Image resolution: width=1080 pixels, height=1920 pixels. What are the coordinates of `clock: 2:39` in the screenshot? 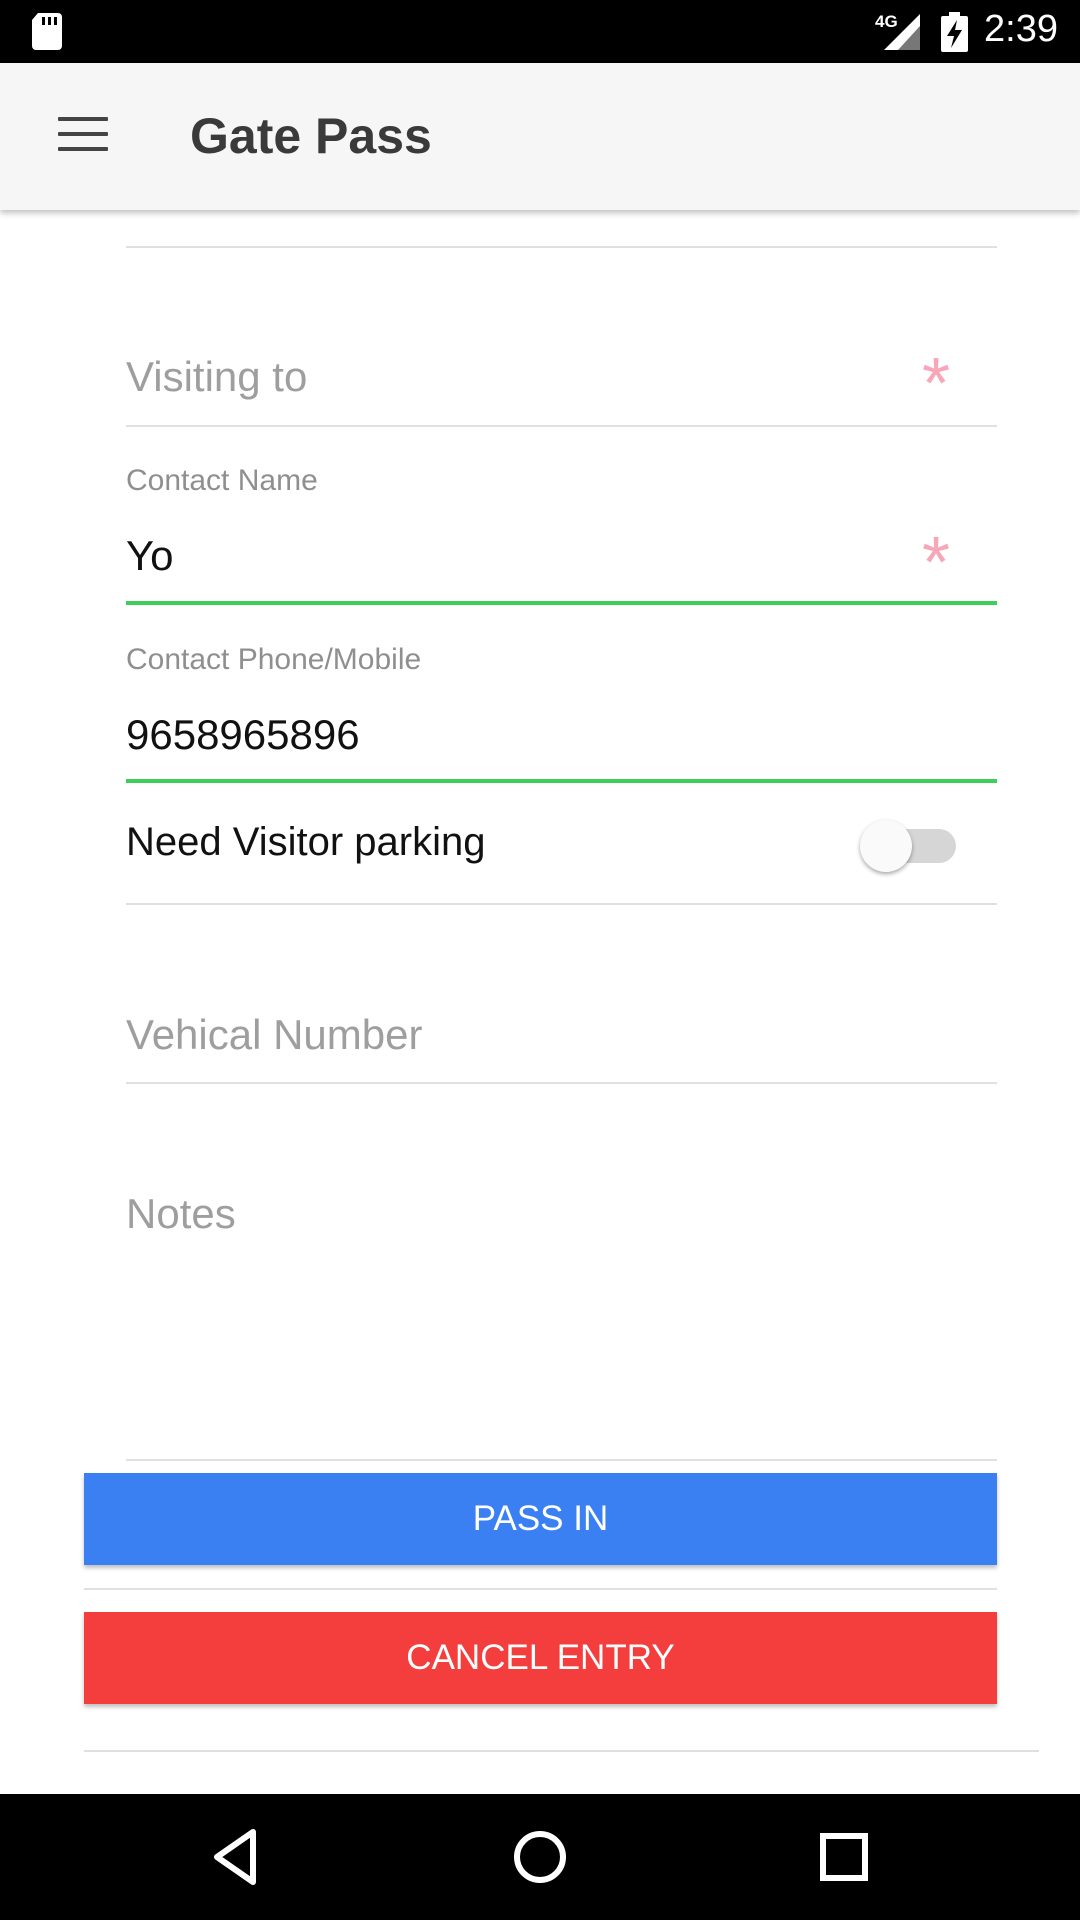 It's located at (1021, 29).